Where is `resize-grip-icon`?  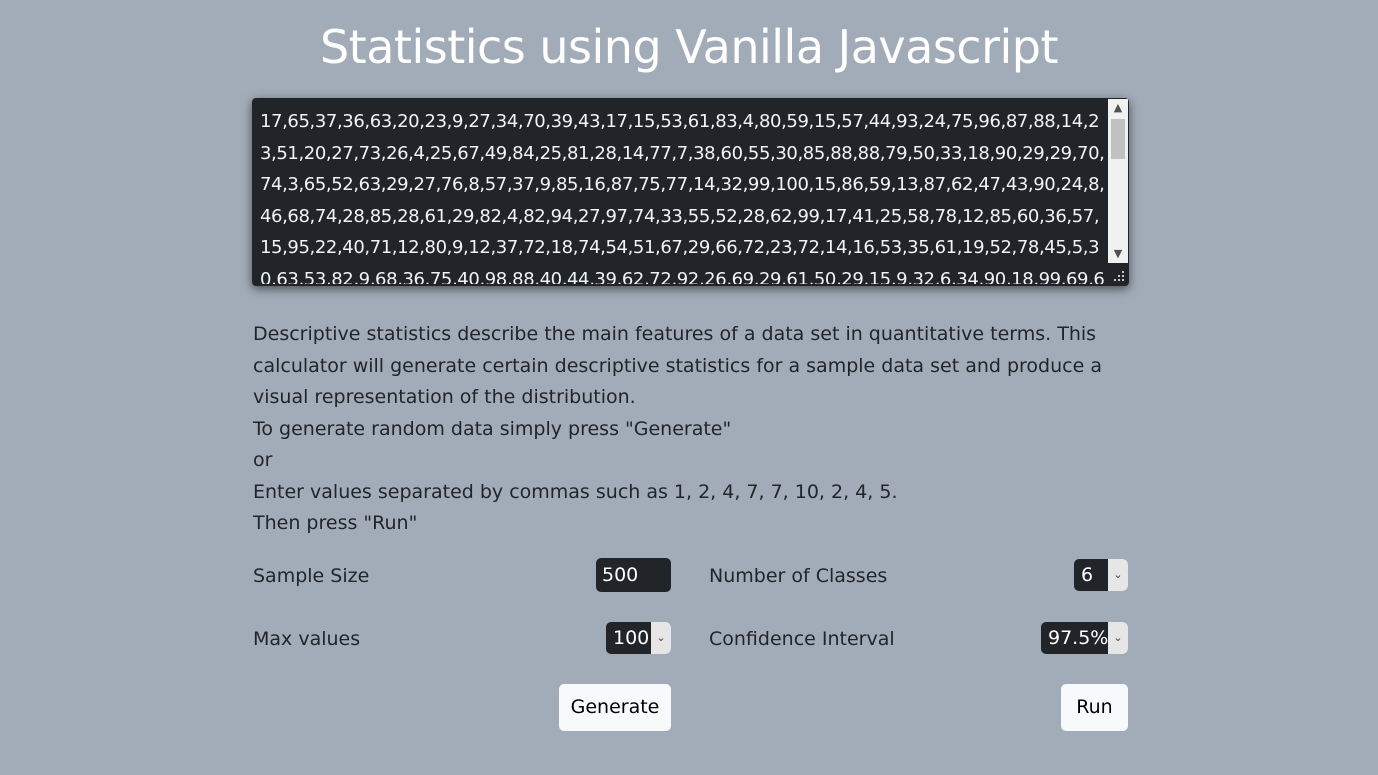
resize-grip-icon is located at coordinates (1119, 276).